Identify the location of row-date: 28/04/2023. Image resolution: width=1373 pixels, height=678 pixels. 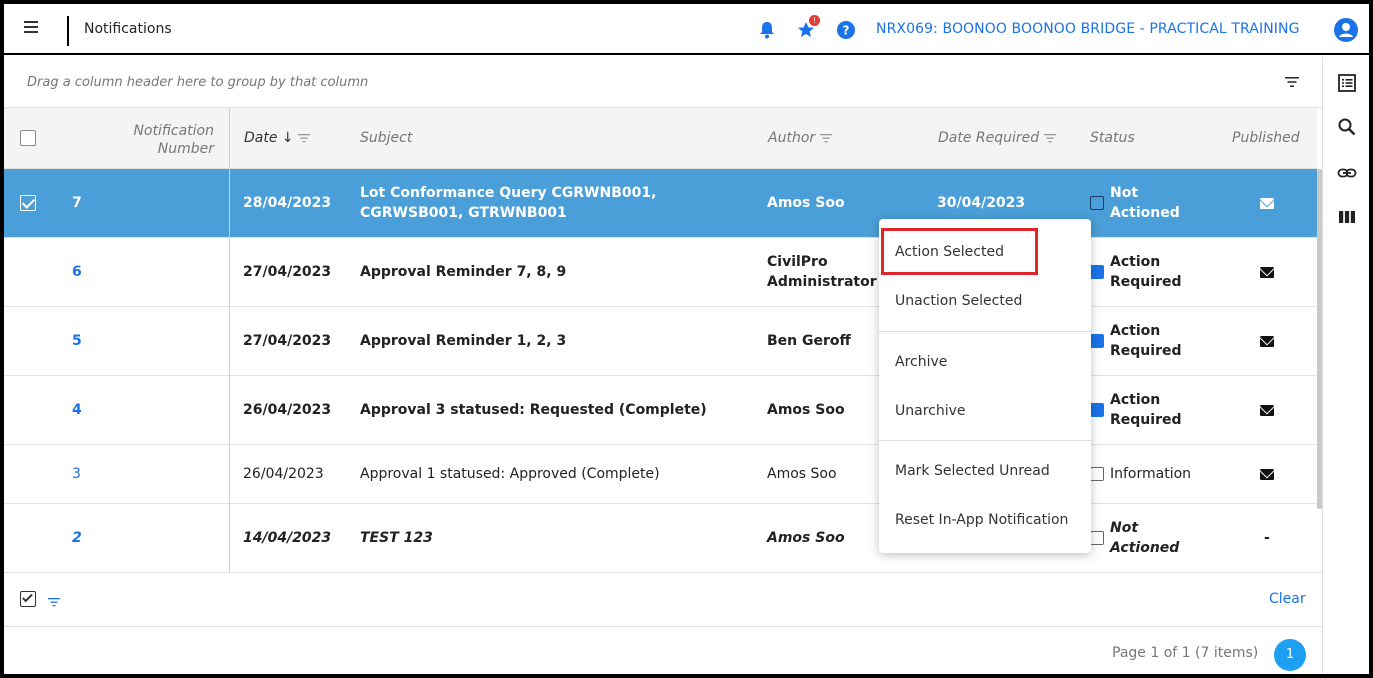
(287, 203).